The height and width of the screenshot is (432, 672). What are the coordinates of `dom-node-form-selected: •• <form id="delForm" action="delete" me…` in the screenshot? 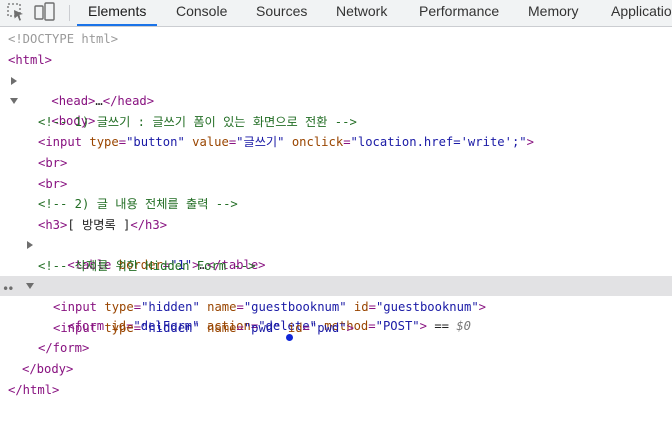 It's located at (336, 304).